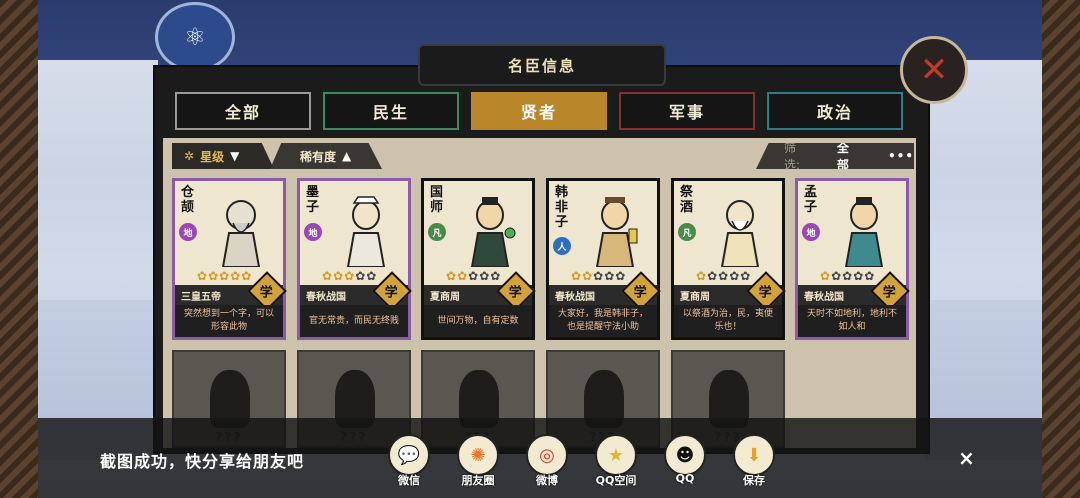 This screenshot has height=498, width=1080. I want to click on tab-politics: 政治, so click(835, 111).